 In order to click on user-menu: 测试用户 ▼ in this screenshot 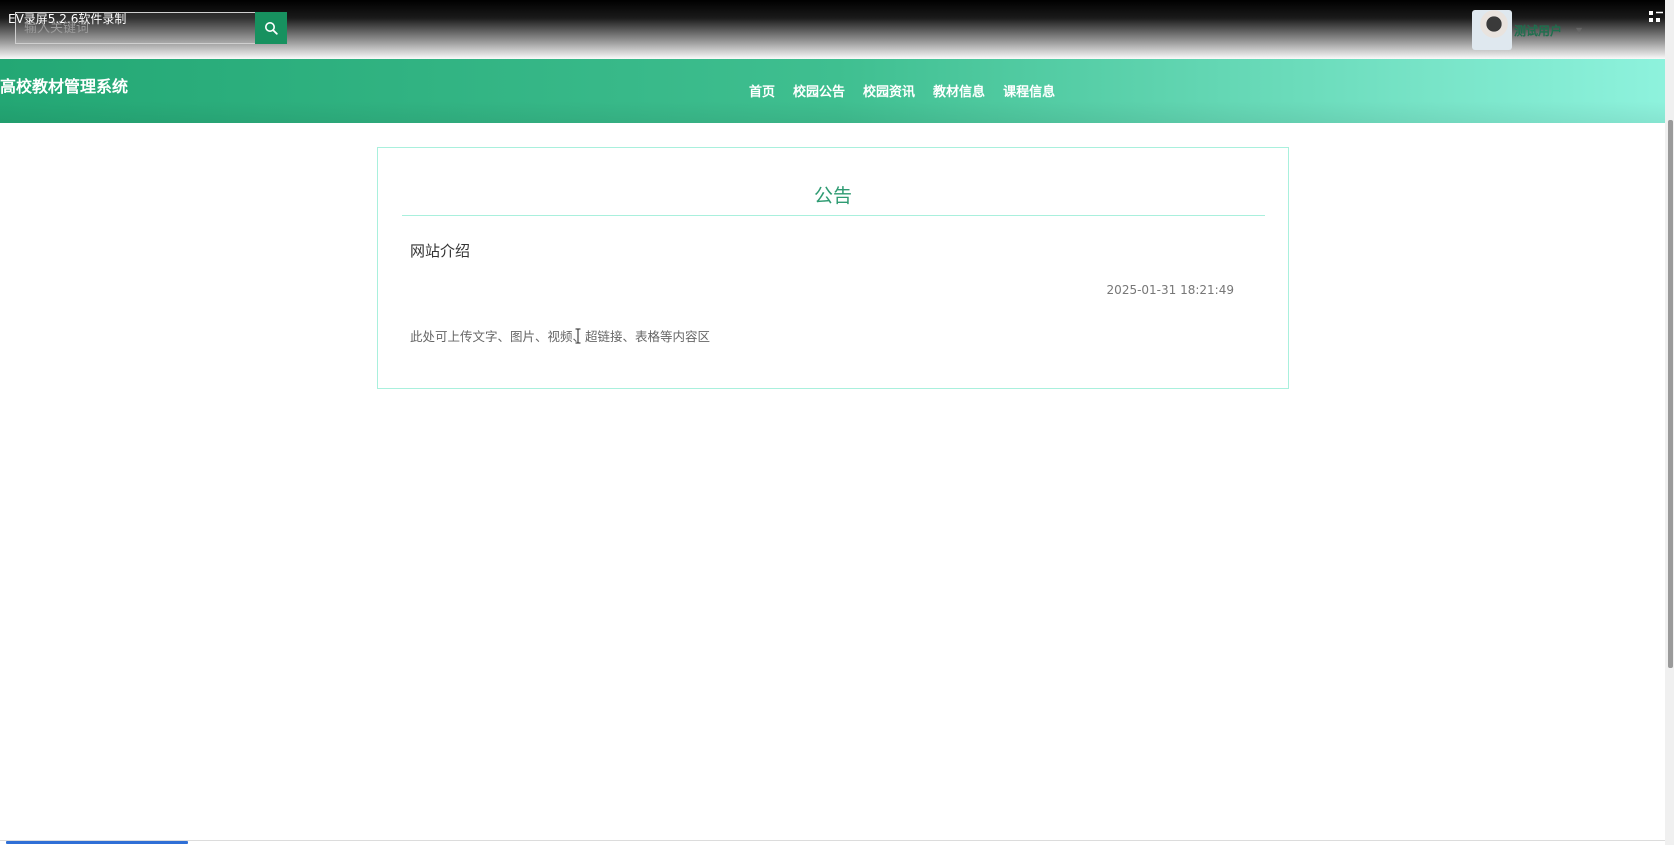, I will do `click(1527, 30)`.